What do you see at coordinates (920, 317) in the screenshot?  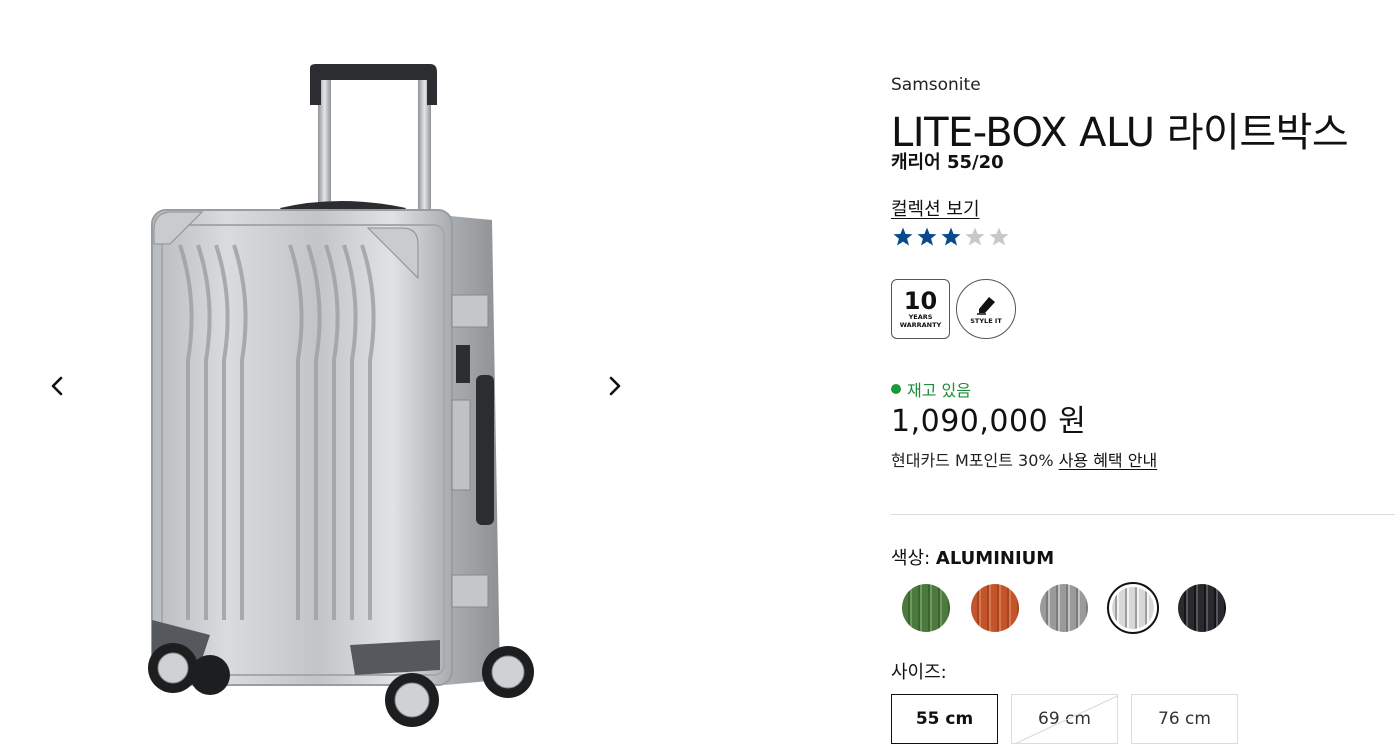 I see `warranty-line1: YEARS` at bounding box center [920, 317].